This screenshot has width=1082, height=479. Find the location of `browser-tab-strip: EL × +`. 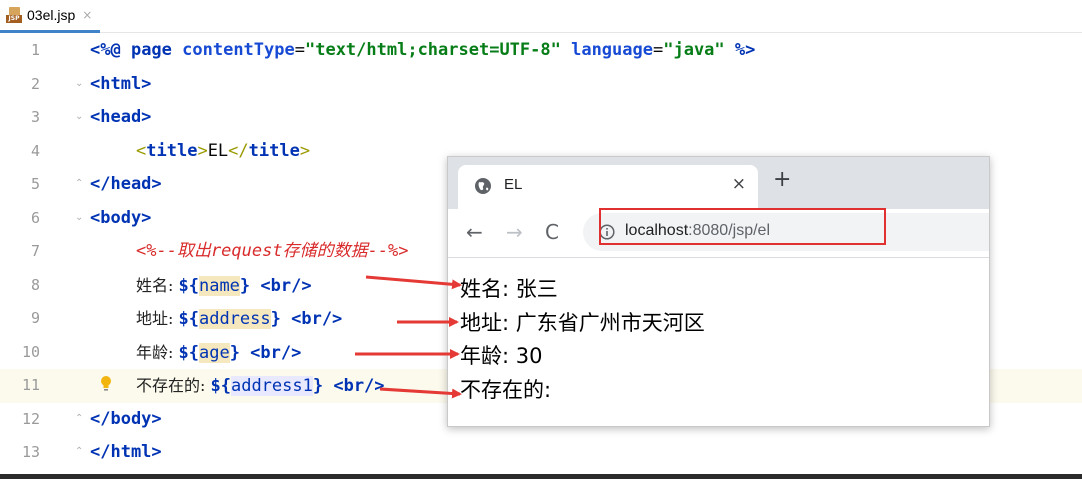

browser-tab-strip: EL × + is located at coordinates (718, 183).